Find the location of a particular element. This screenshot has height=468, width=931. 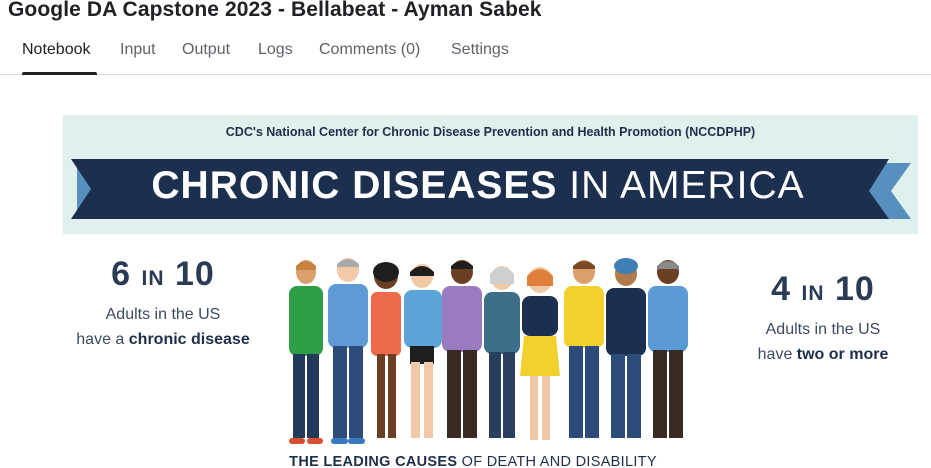

left-stat-line2-bold: chronic disease is located at coordinates (189, 339).